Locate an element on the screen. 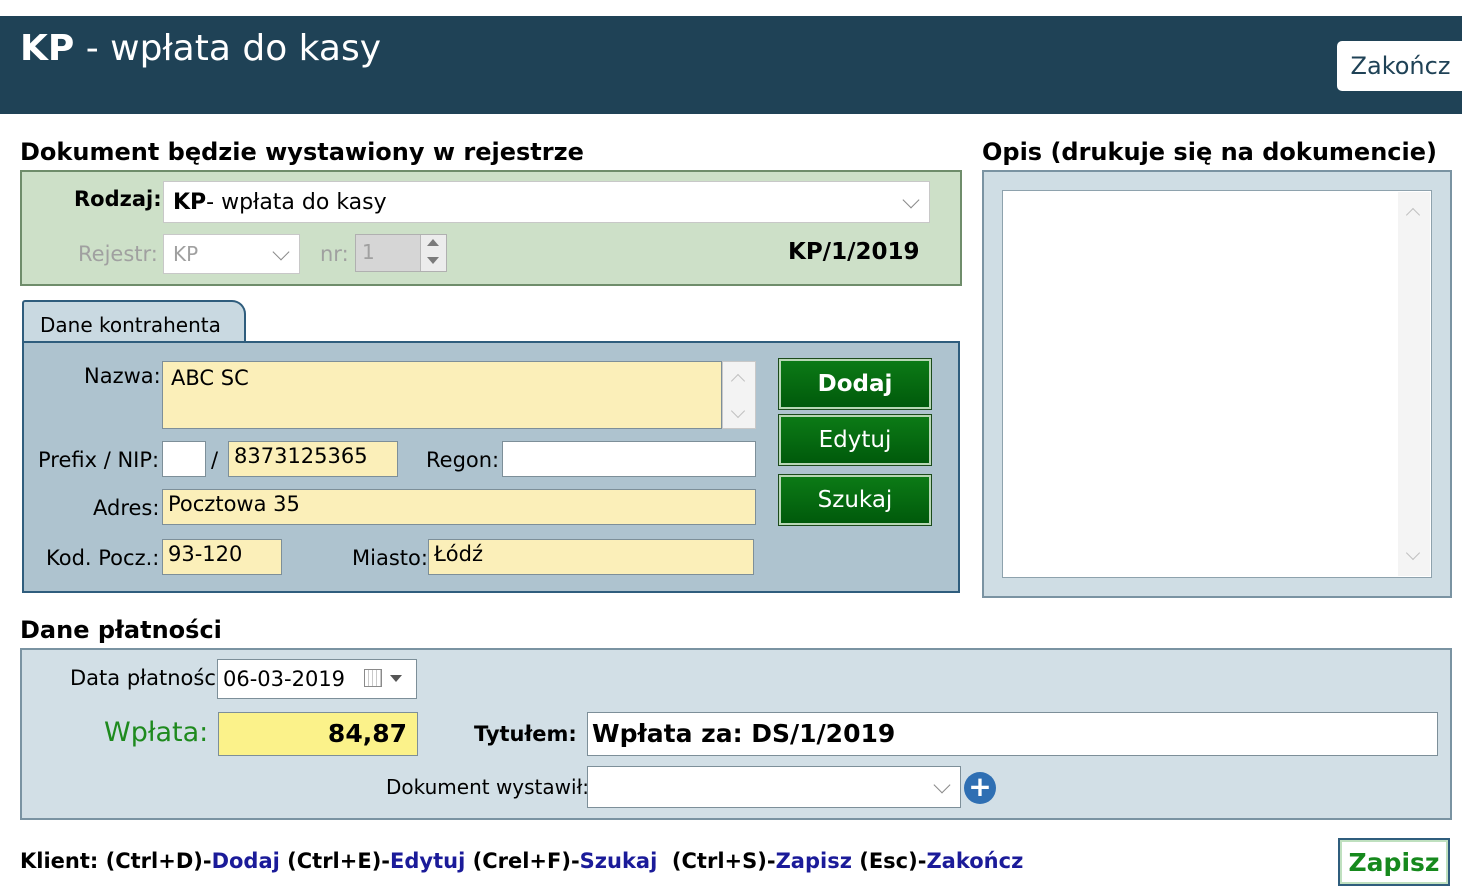 This screenshot has height=888, width=1462. stepper-arrows is located at coordinates (433, 253).